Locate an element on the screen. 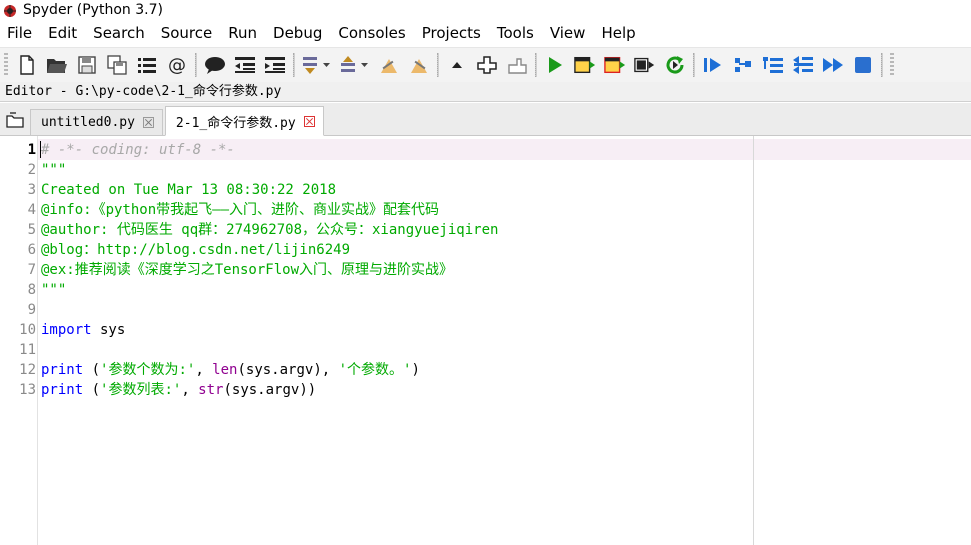 The height and width of the screenshot is (545, 971). save-icon is located at coordinates (87, 65).